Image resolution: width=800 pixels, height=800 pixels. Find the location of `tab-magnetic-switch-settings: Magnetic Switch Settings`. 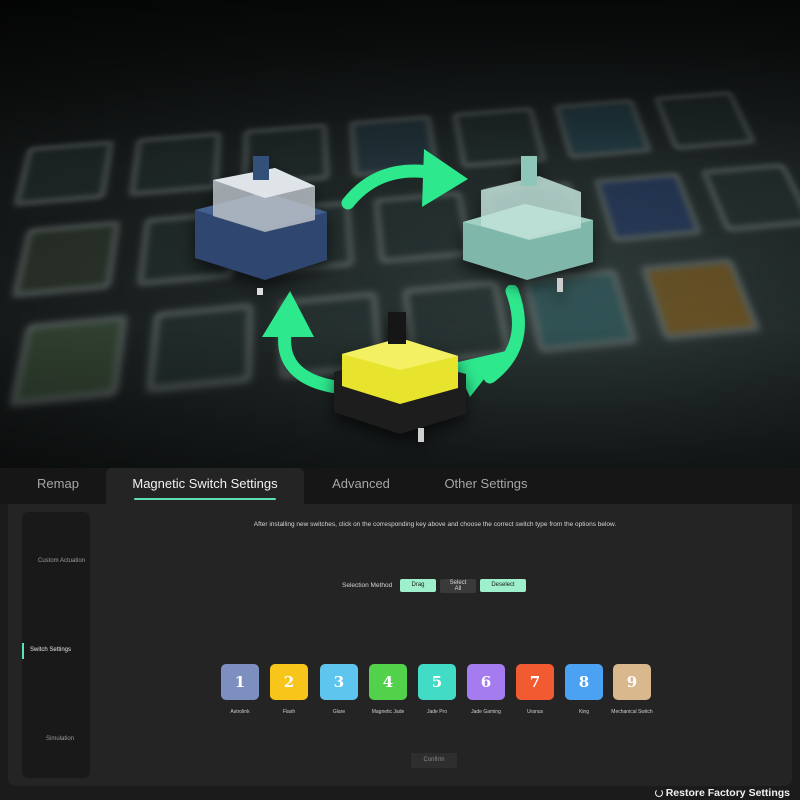

tab-magnetic-switch-settings: Magnetic Switch Settings is located at coordinates (205, 486).